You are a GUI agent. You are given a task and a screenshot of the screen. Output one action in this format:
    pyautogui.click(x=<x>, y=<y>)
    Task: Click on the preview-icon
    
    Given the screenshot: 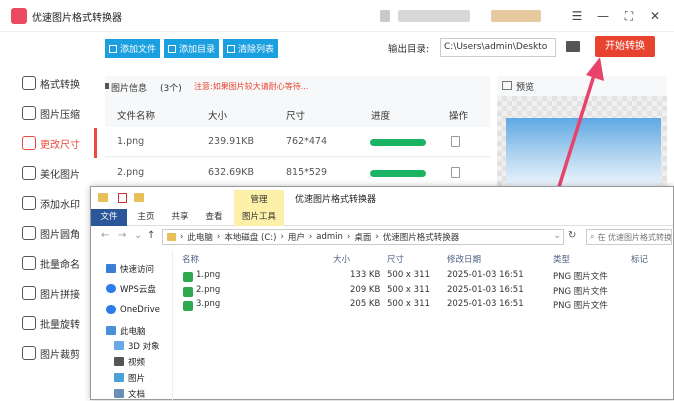 What is the action you would take?
    pyautogui.click(x=507, y=85)
    